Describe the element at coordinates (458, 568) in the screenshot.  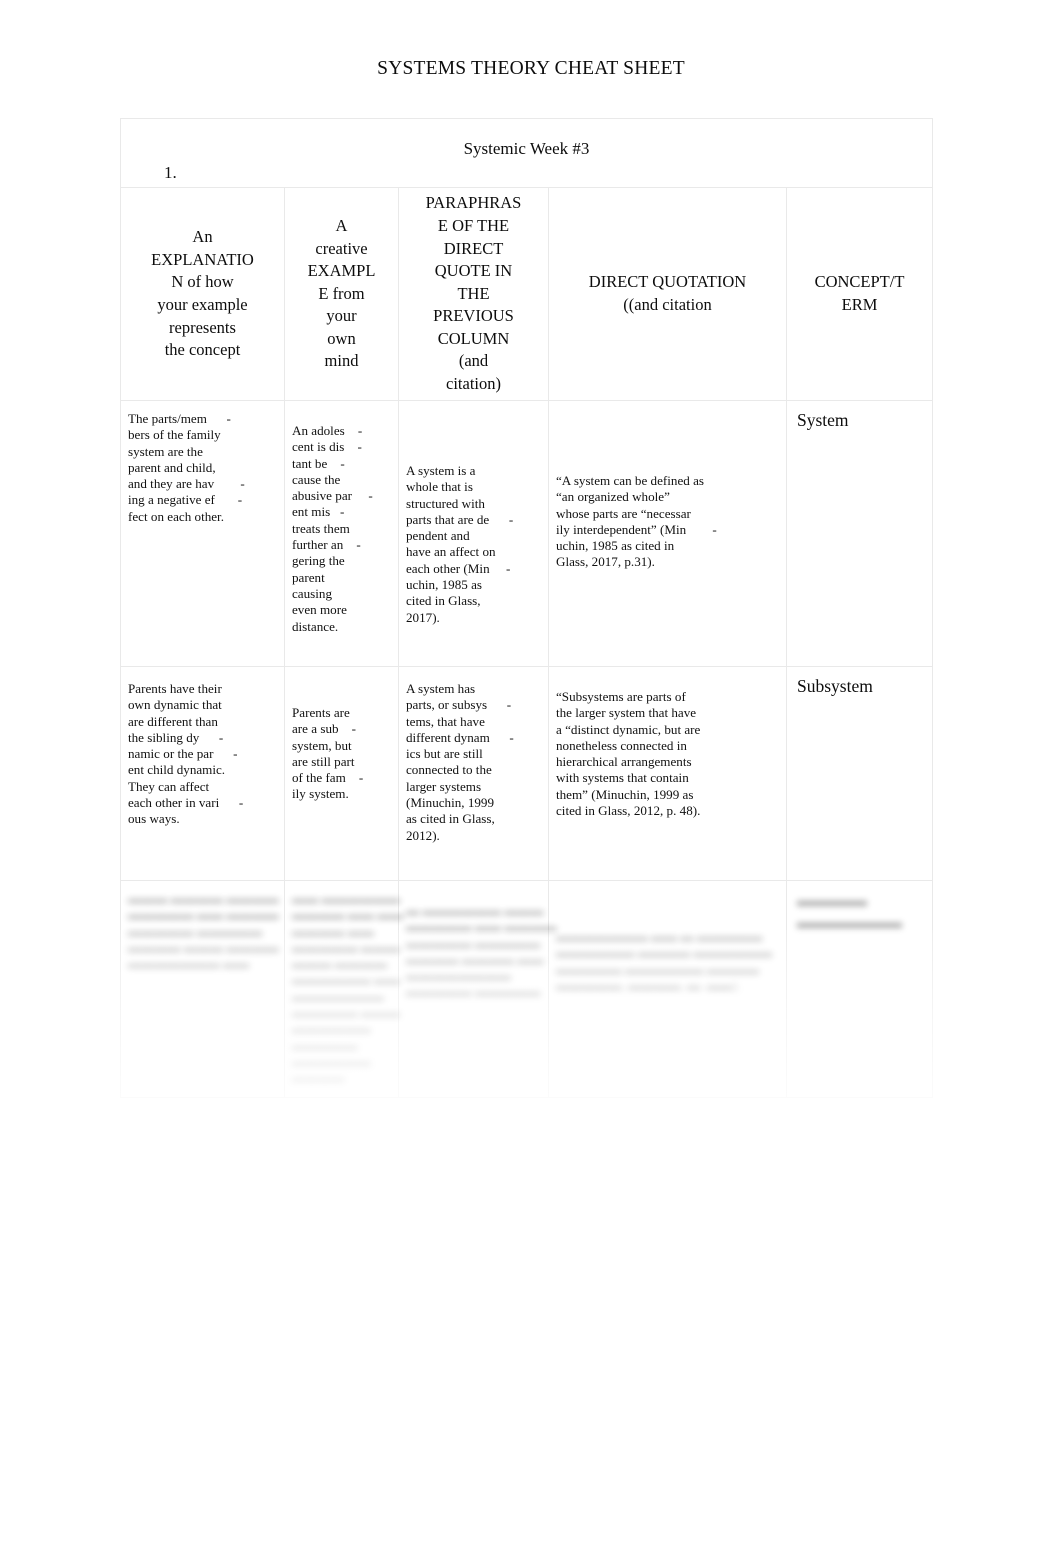
I see `text-line: each other (Min -` at that location.